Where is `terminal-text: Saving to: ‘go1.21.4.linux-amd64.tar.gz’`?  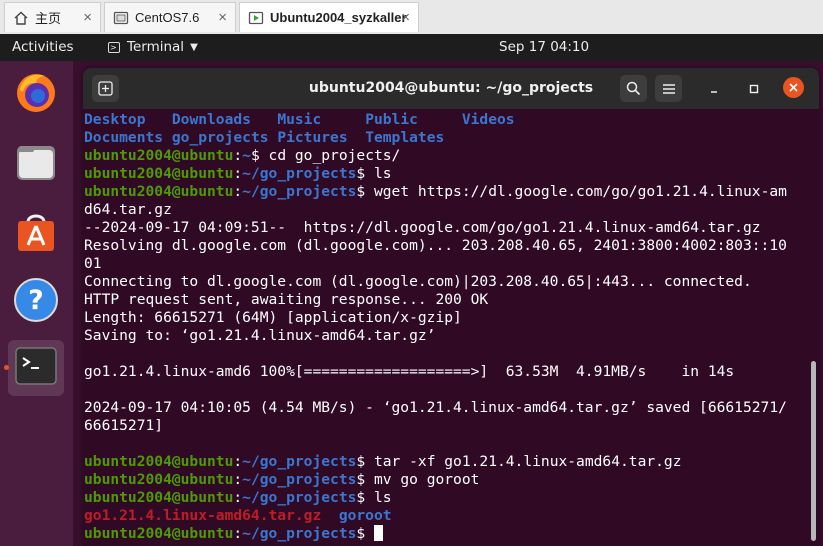 terminal-text: Saving to: ‘go1.21.4.linux-amd64.tar.gz’ is located at coordinates (260, 335).